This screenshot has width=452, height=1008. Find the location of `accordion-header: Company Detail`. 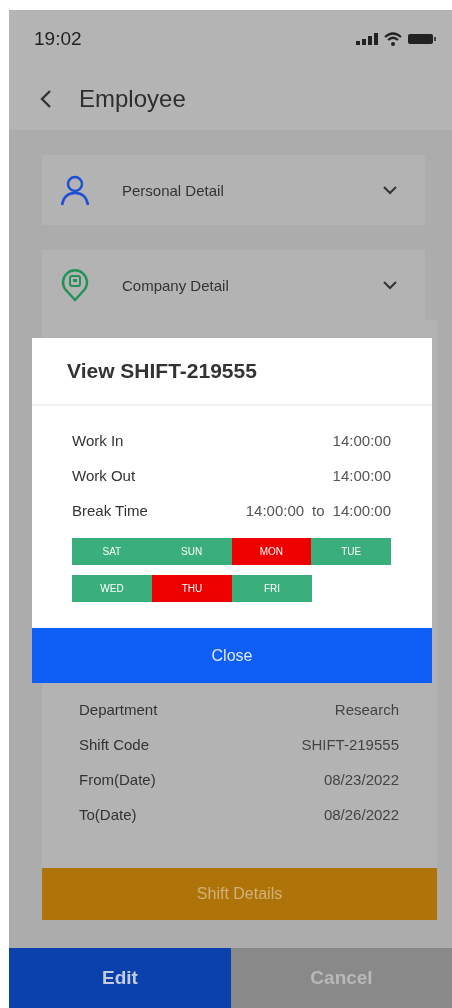

accordion-header: Company Detail is located at coordinates (233, 285).